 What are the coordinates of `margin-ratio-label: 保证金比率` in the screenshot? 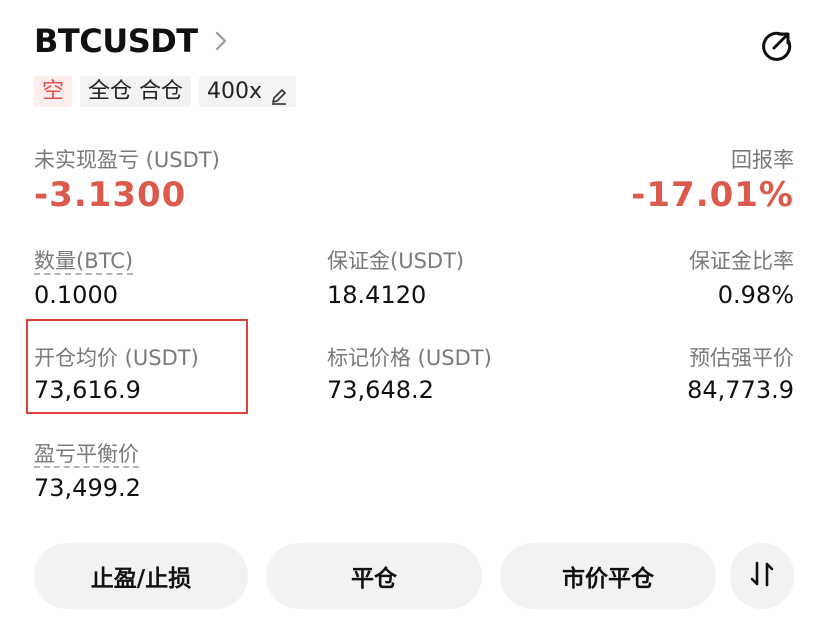 It's located at (741, 261).